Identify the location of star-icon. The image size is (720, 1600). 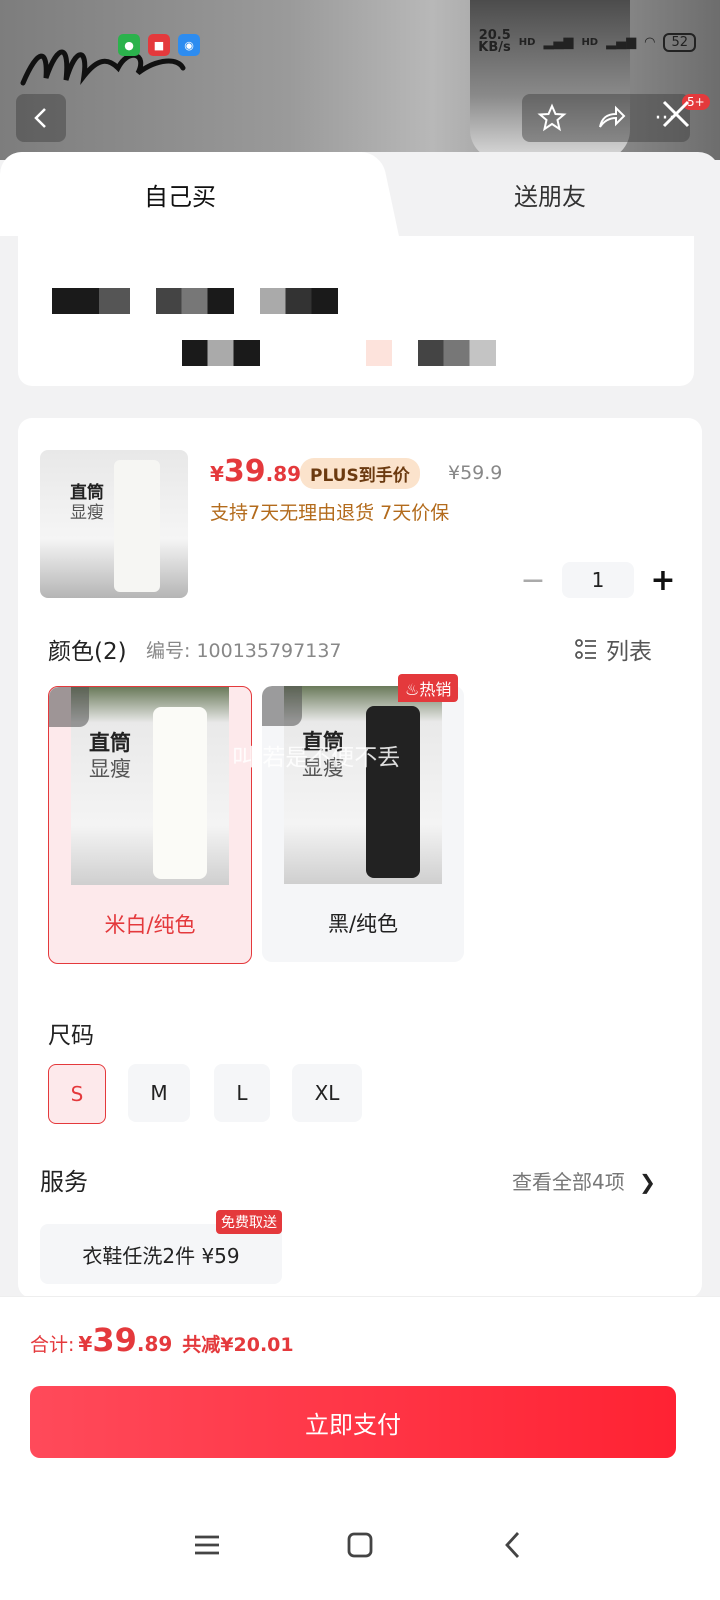
(551, 118).